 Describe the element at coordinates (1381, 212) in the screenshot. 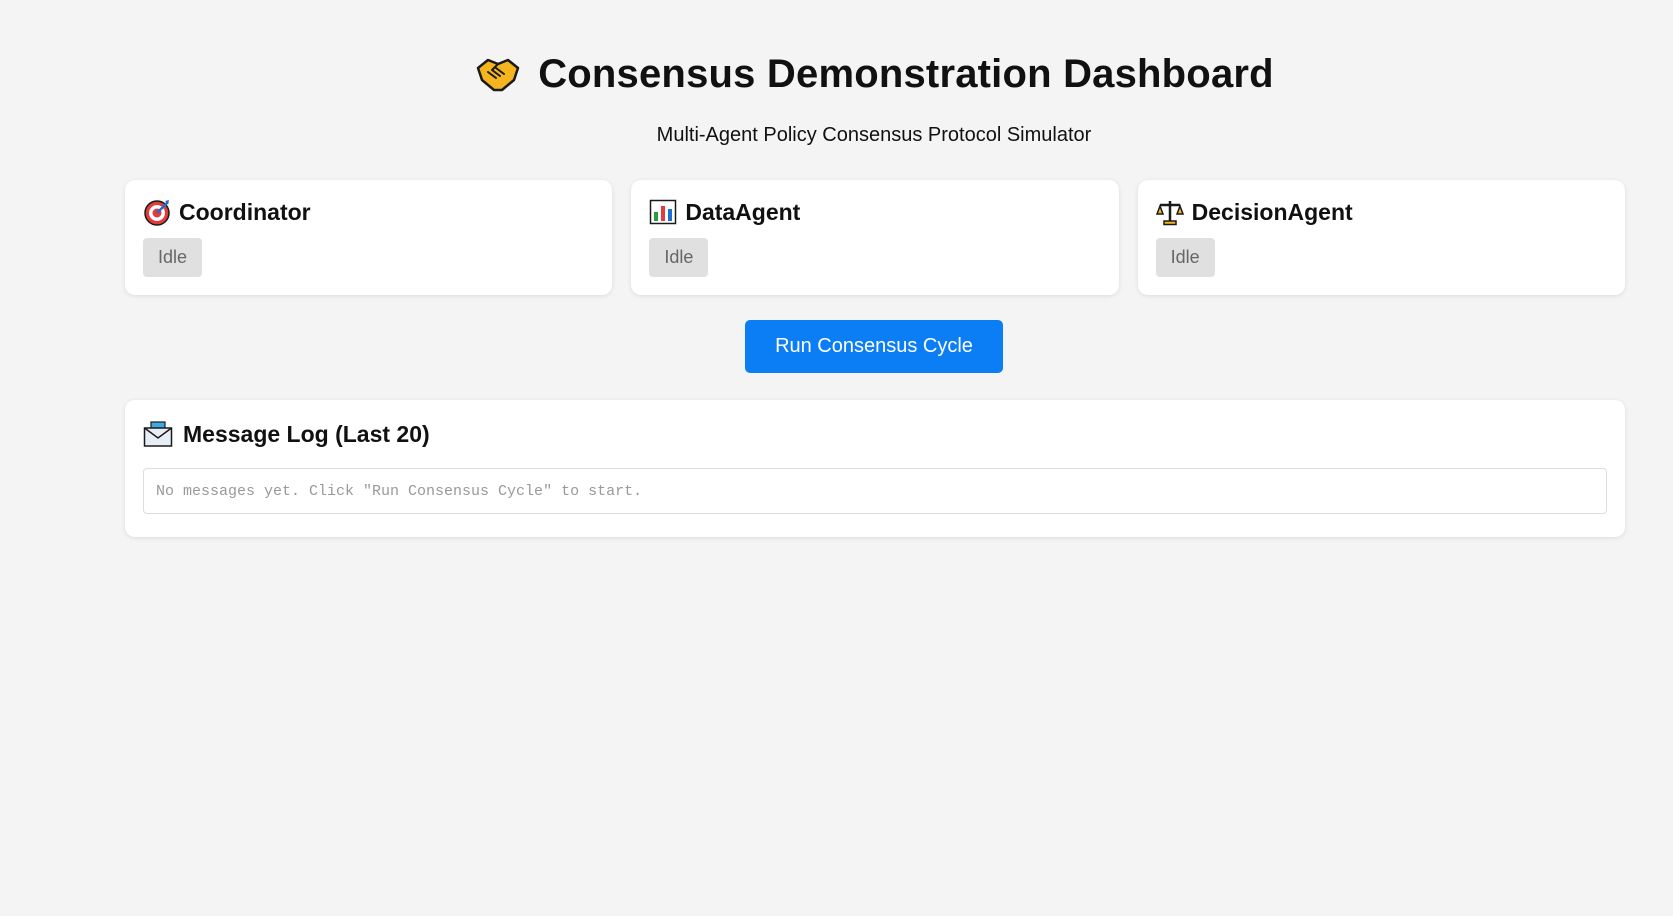

I see `agent-header: DecisionAgent` at that location.